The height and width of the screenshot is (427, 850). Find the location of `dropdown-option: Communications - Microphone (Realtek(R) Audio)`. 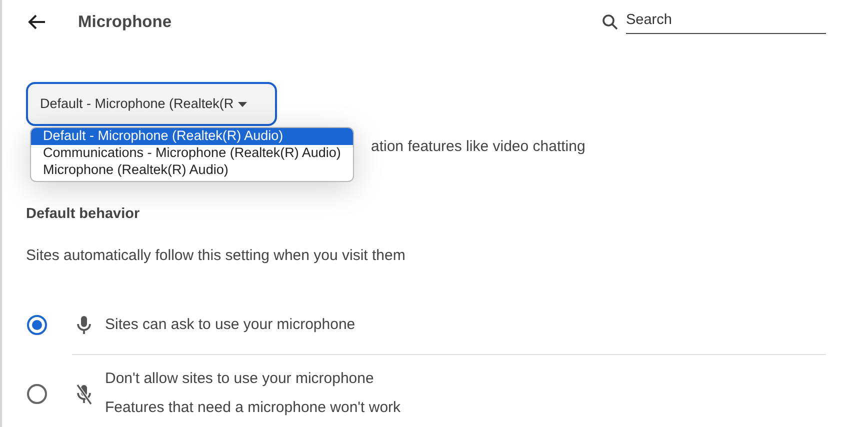

dropdown-option: Communications - Microphone (Realtek(R) Audio) is located at coordinates (192, 153).